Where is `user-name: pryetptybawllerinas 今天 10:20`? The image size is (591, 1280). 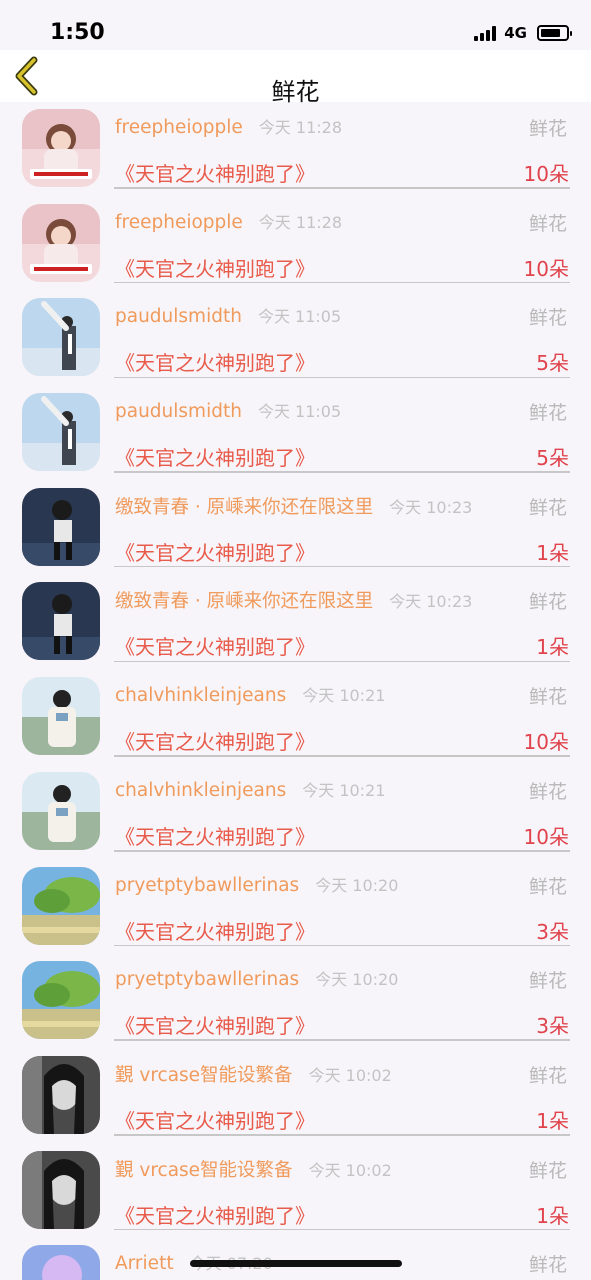
user-name: pryetptybawllerinas 今天 10:20 is located at coordinates (256, 884).